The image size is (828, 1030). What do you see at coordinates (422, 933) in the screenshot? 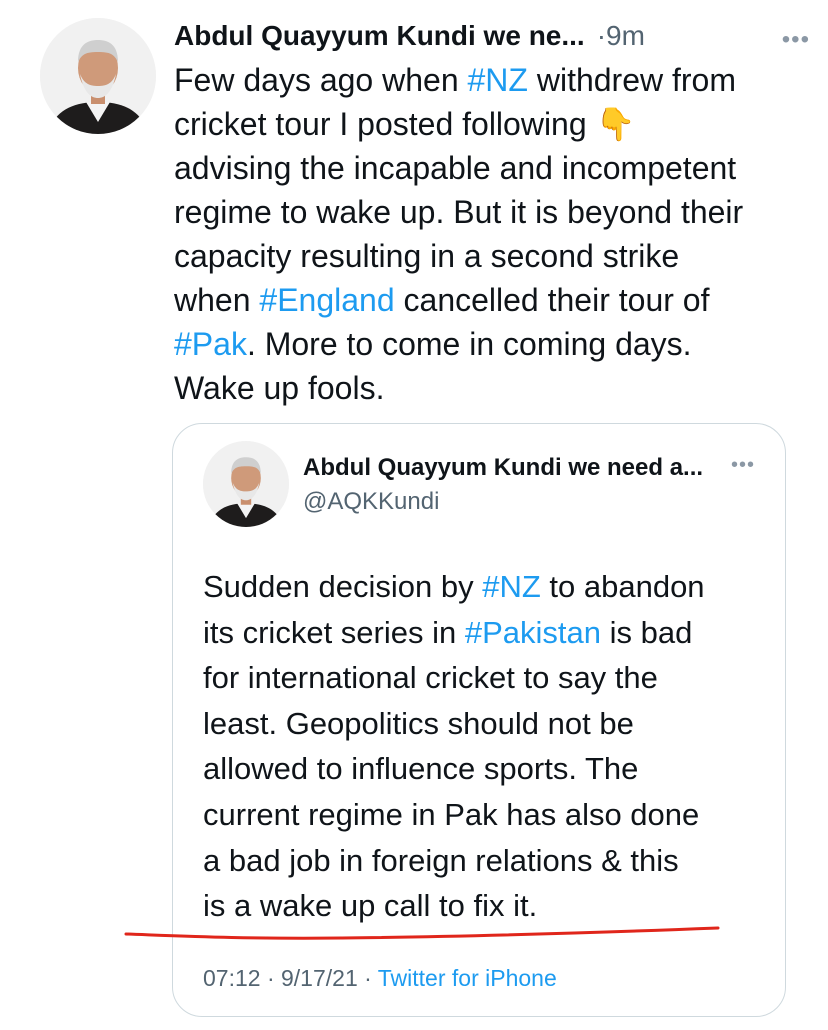
I see `red-underline-annotation` at bounding box center [422, 933].